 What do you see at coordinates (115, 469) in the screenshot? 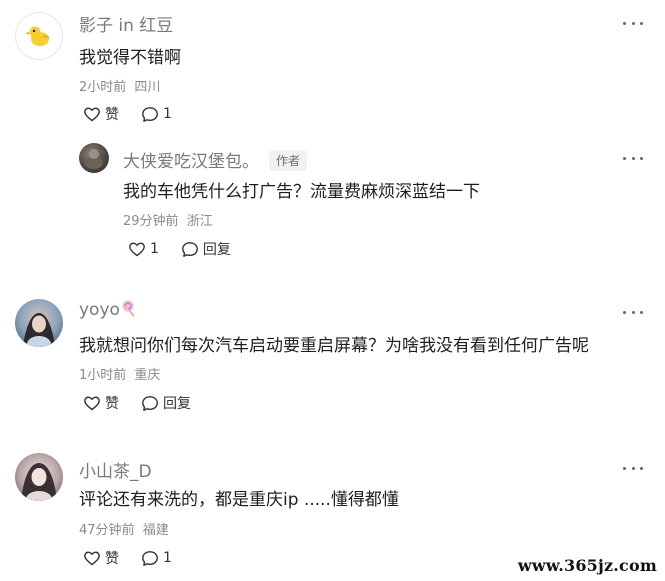
I see `author-name: 小山茶_D` at bounding box center [115, 469].